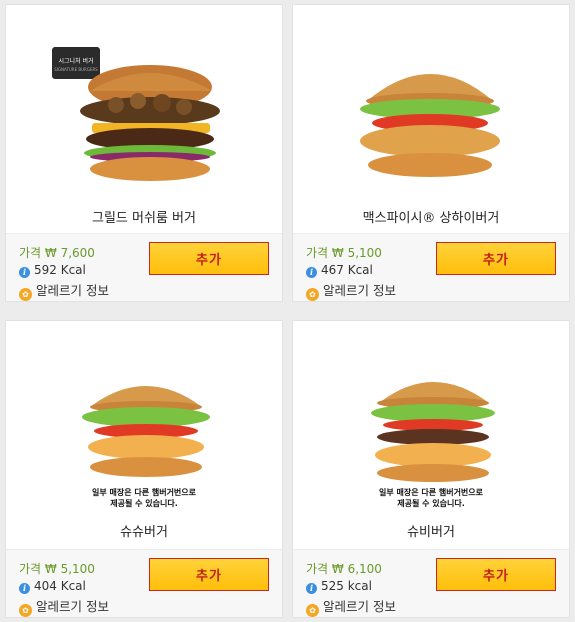  What do you see at coordinates (430, 125) in the screenshot?
I see `burger-chicken-icon` at bounding box center [430, 125].